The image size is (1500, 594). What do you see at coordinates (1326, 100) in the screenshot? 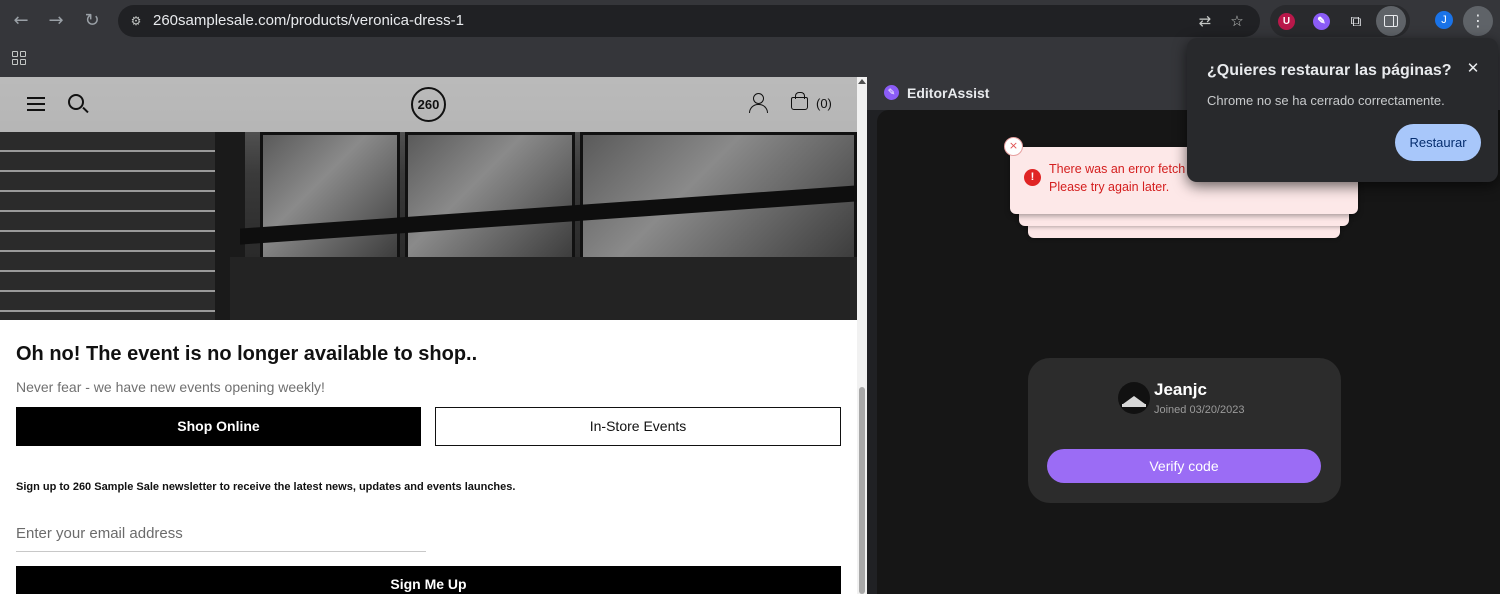
I see `dialog-message: Chrome no se ha cerrado correctamente.` at bounding box center [1326, 100].